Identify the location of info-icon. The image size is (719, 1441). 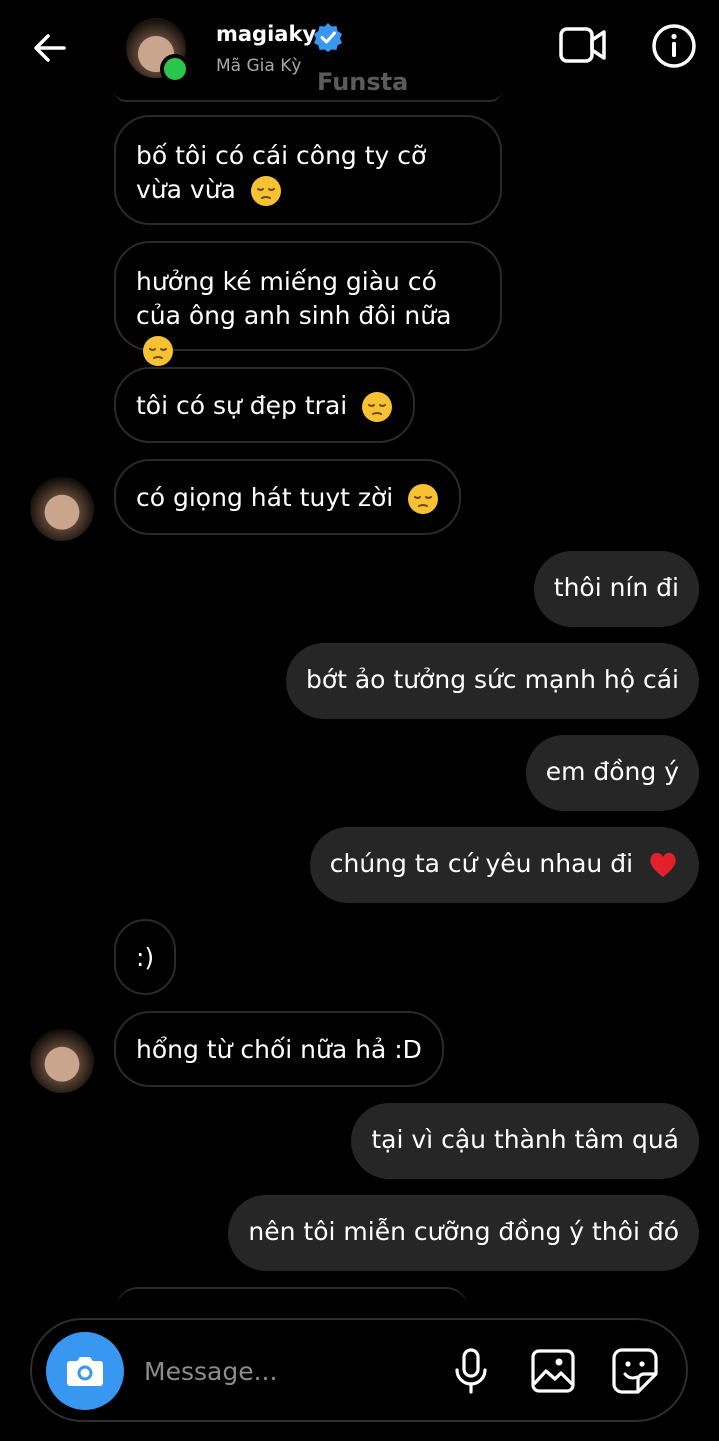
(674, 46).